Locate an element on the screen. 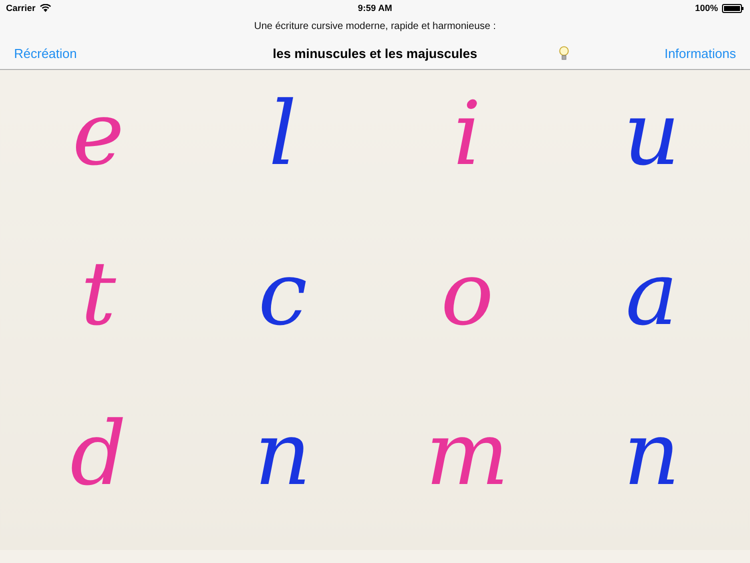  subtitle: Une écriture cursive moderne, rapide et harmonieuse : is located at coordinates (375, 27).